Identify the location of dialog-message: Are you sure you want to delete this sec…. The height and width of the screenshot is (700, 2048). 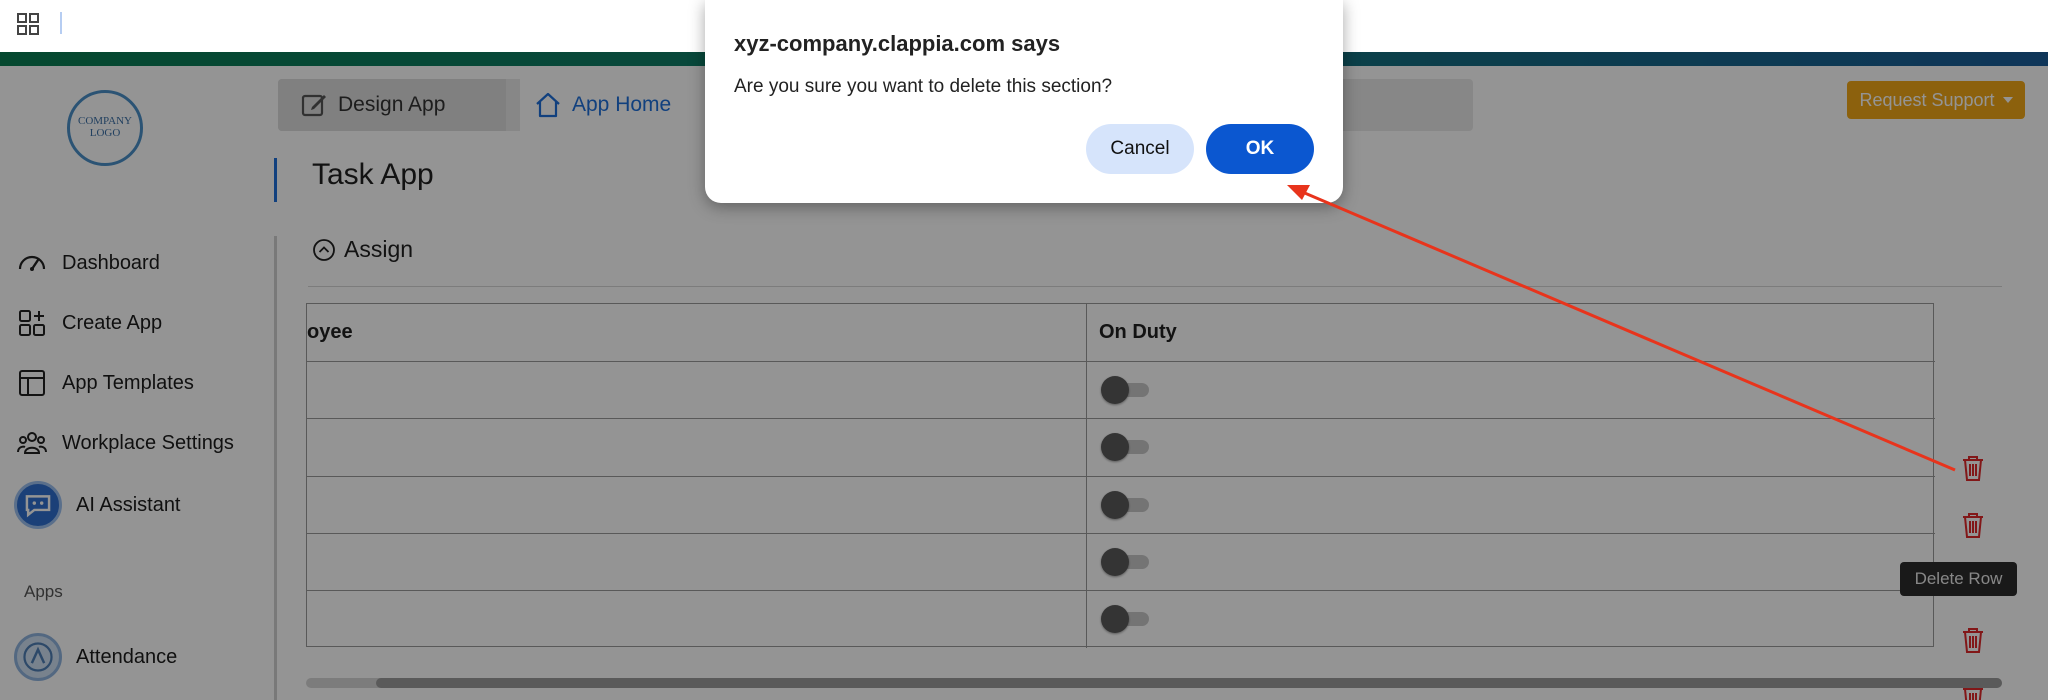
(923, 86).